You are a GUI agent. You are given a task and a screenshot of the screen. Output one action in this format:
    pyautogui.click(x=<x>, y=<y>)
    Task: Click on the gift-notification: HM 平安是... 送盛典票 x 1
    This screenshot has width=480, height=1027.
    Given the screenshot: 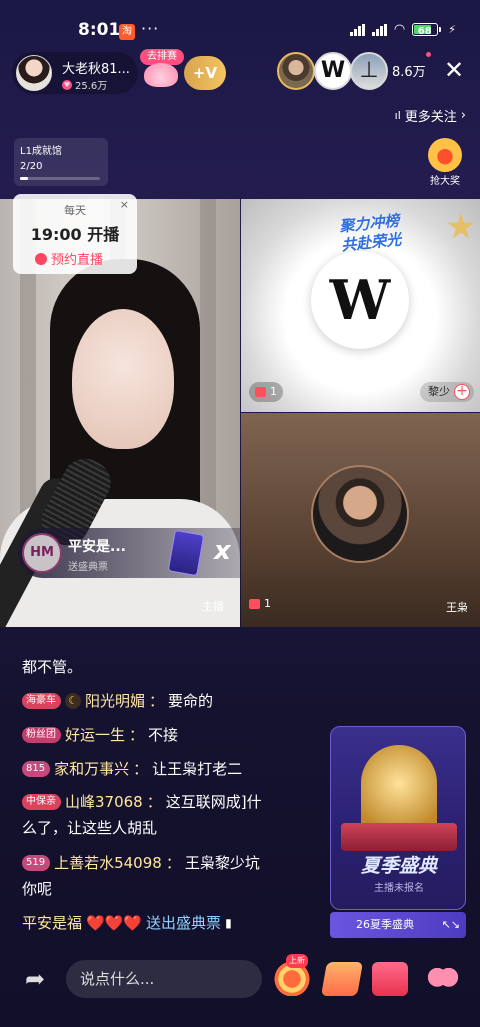 What is the action you would take?
    pyautogui.click(x=142, y=553)
    